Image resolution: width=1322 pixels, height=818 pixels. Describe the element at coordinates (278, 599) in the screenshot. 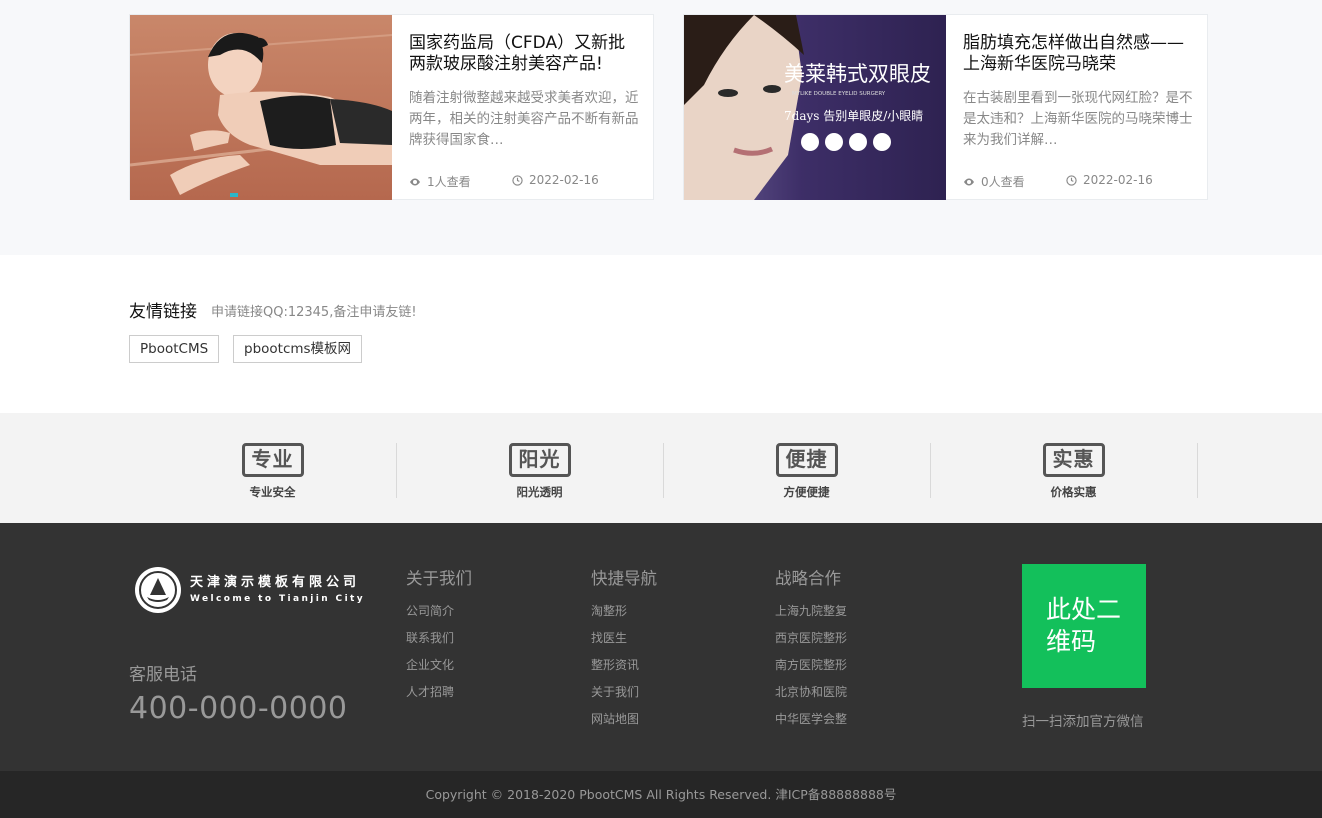

I see `company-slogan: Welcome to Tianjin City` at that location.